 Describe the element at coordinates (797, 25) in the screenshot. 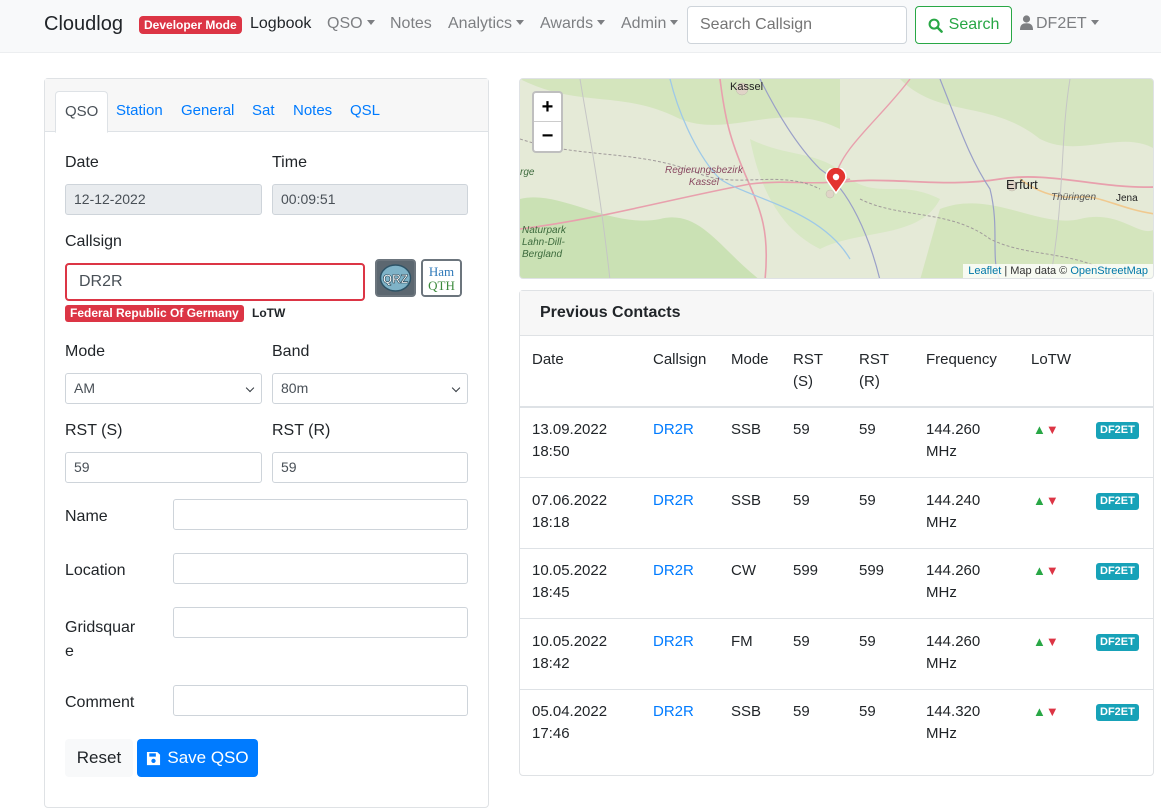

I see `search-callsign-input` at that location.